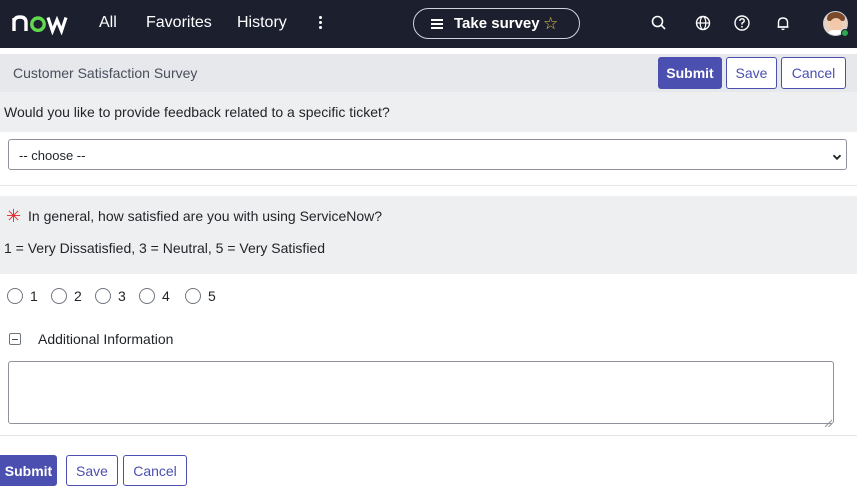 The height and width of the screenshot is (498, 857). Describe the element at coordinates (15, 339) in the screenshot. I see `collapse-icon` at that location.